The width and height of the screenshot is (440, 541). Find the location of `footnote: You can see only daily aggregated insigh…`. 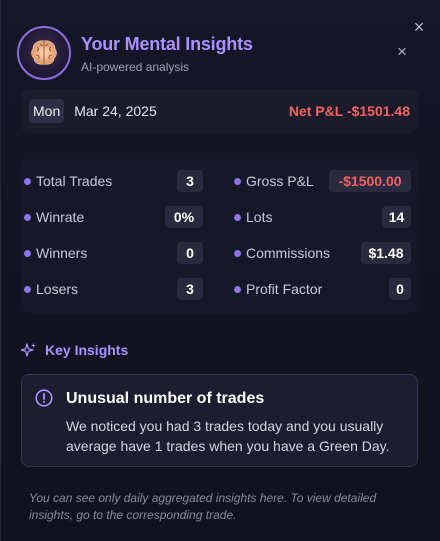

footnote: You can see only daily aggregated insigh… is located at coordinates (203, 506).